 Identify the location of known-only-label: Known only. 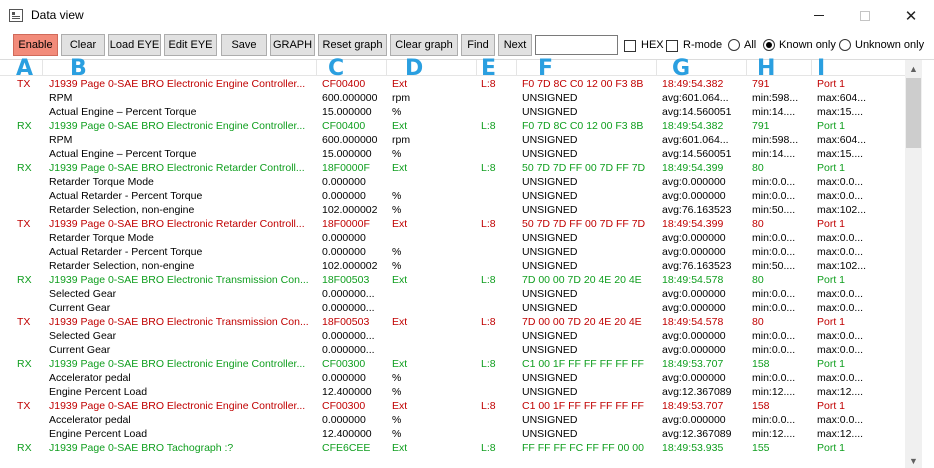
(807, 45).